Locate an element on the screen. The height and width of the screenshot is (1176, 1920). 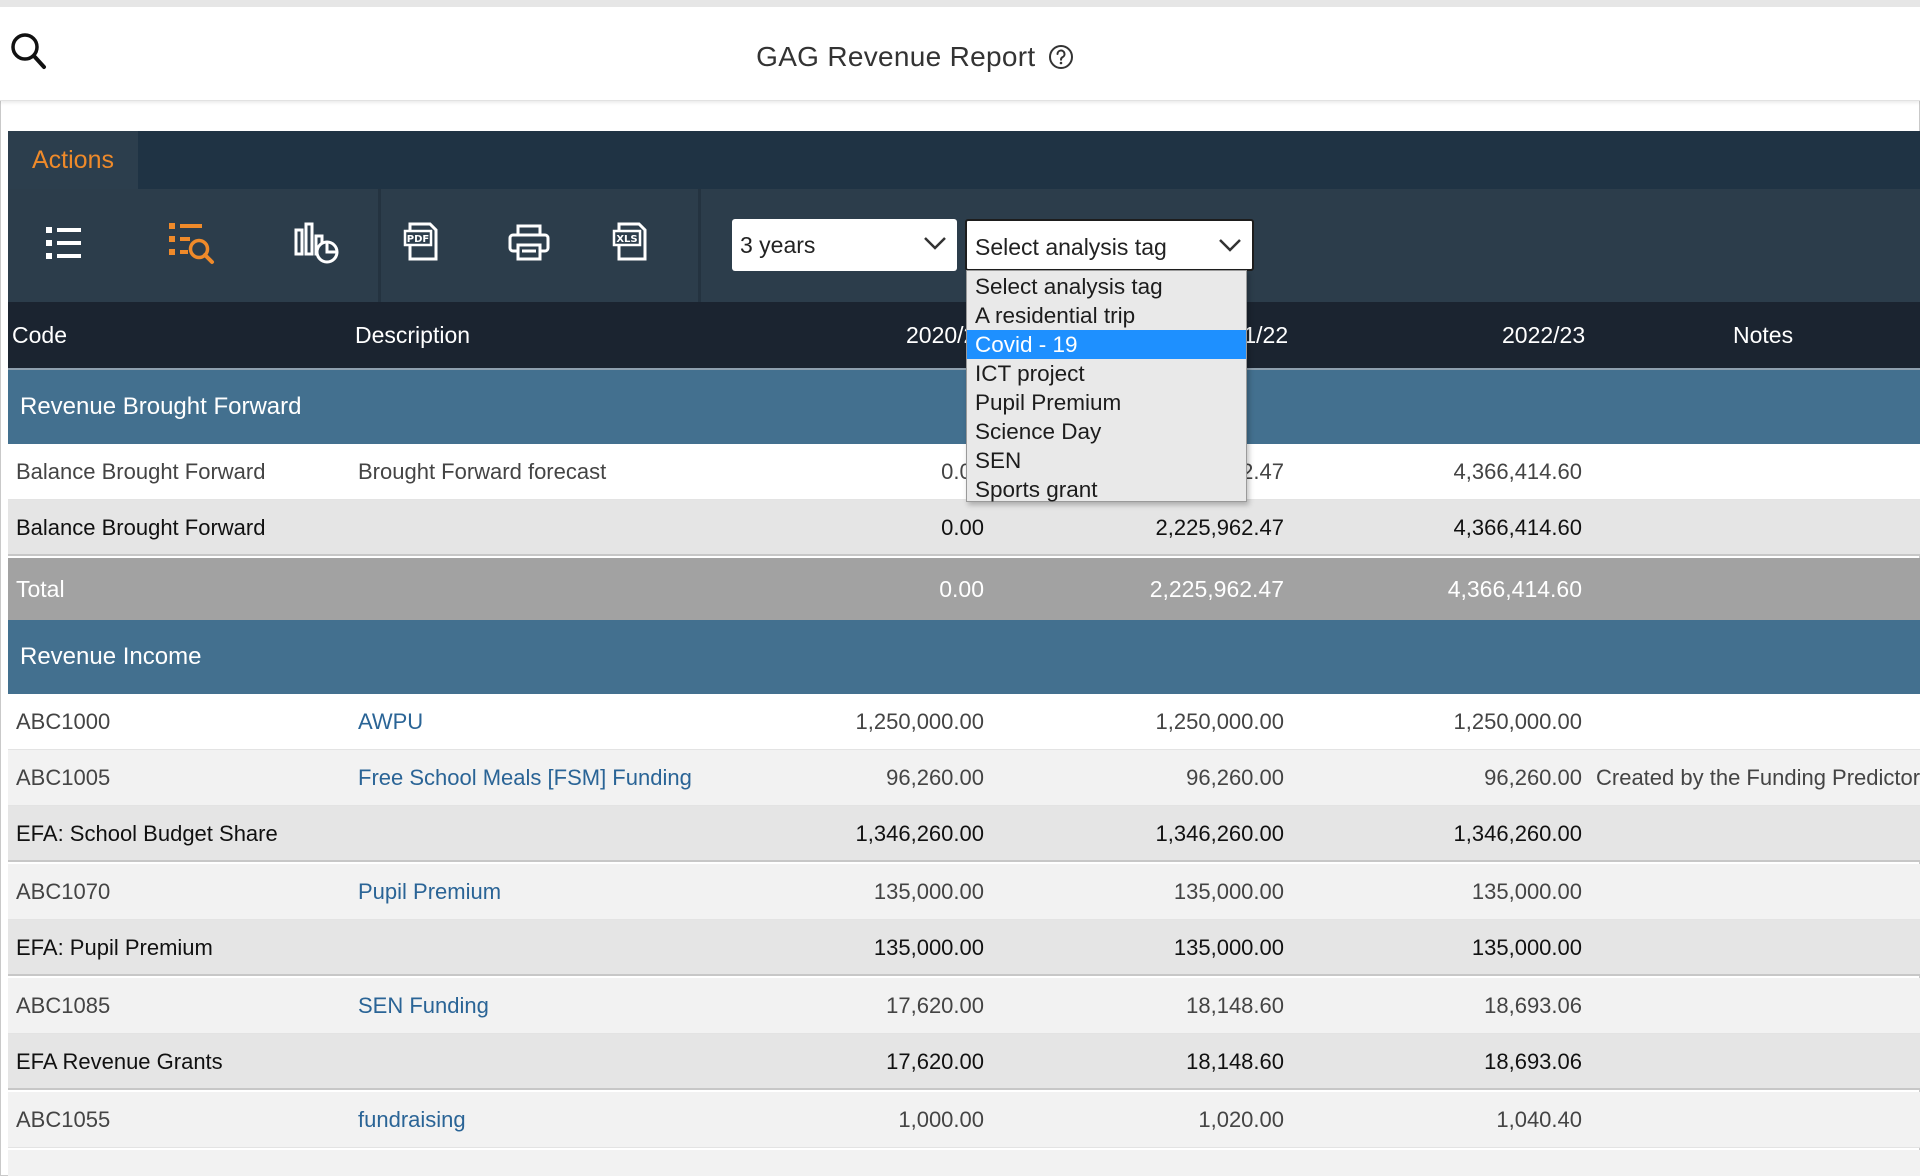
total-row: Total 0.00 2,225,962.47 4,366,414.60 is located at coordinates (964, 589).